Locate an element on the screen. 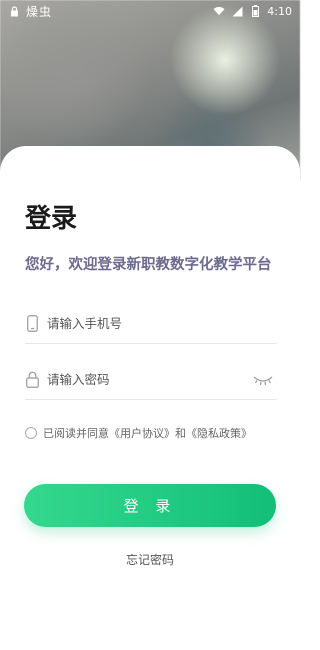 This screenshot has width=320, height=650. status-left: 燥虫 is located at coordinates (30, 11).